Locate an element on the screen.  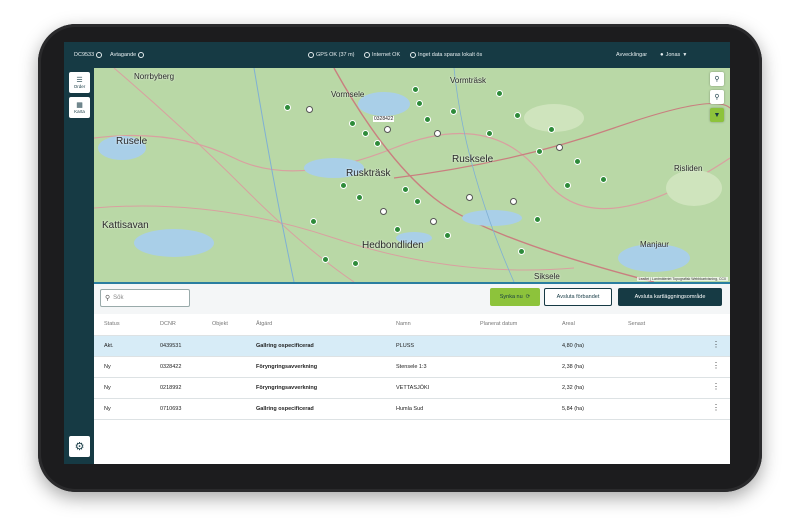
gear-icon: ⚙ is located at coordinates (79, 446).